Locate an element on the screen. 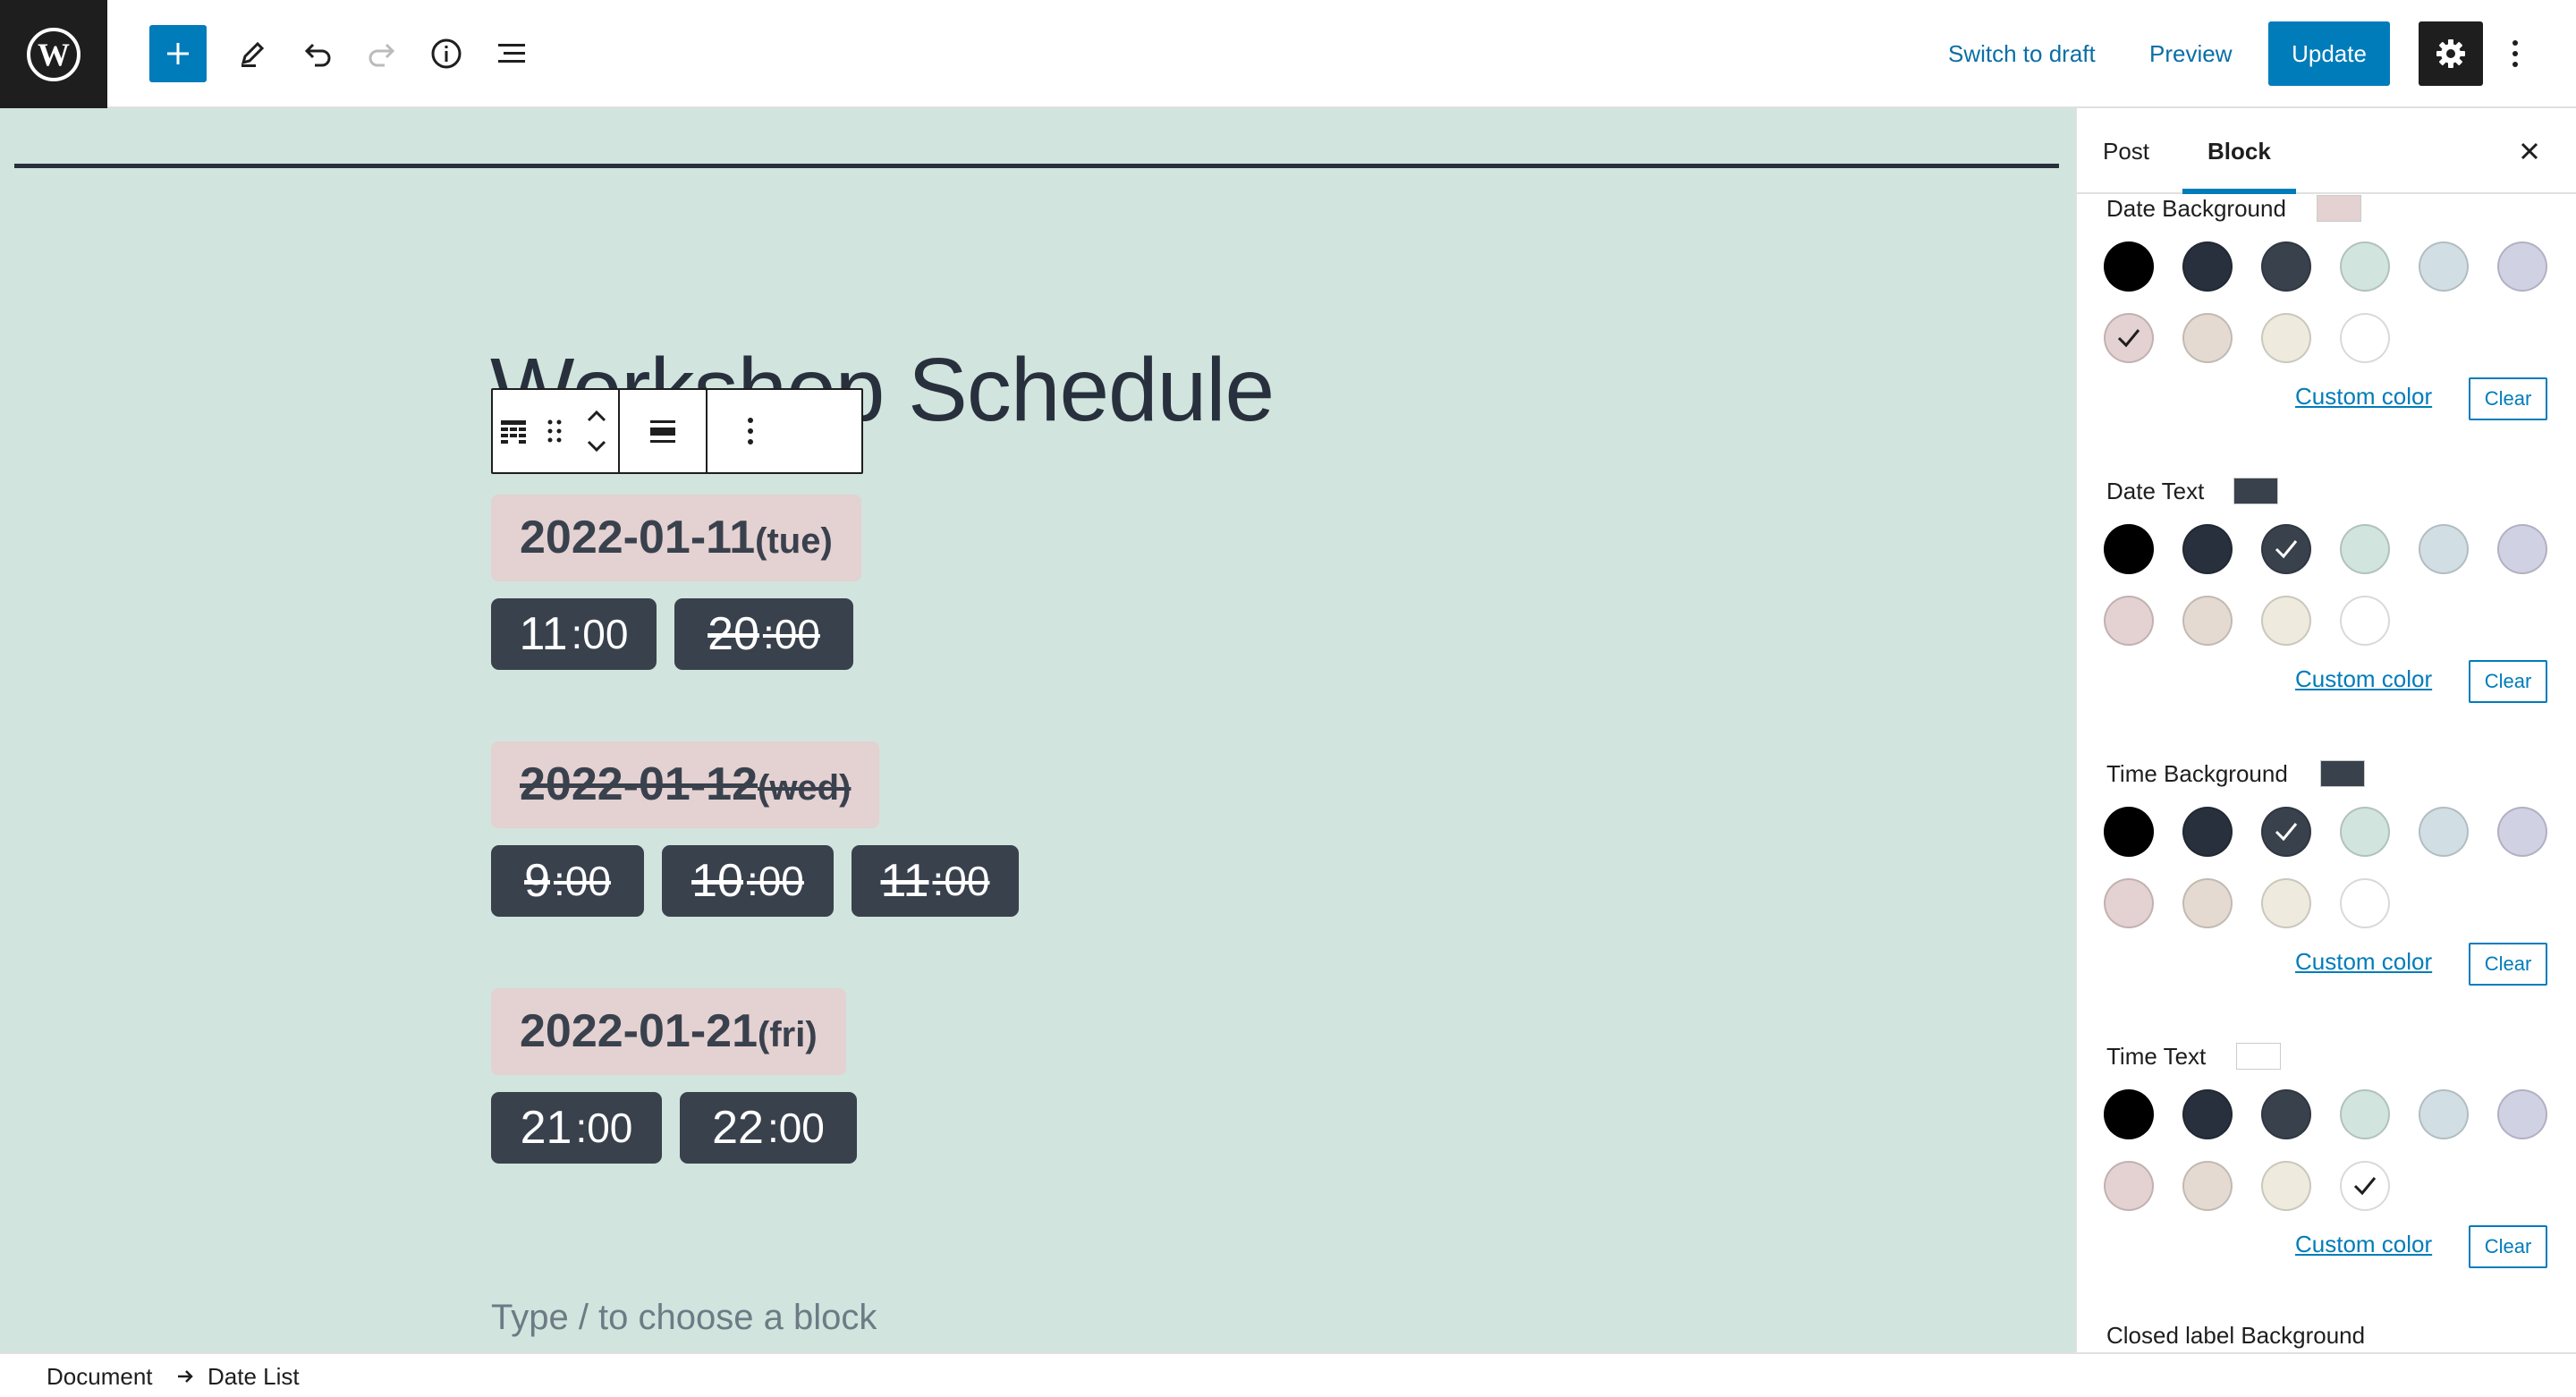 The height and width of the screenshot is (1397, 2576). details-info-icon is located at coordinates (446, 53).